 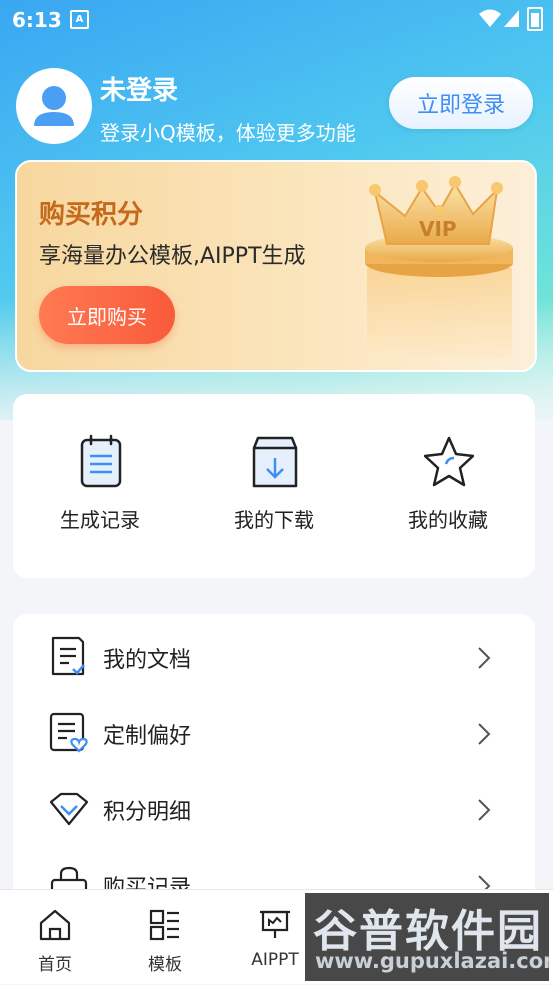 I want to click on quick-action-label: 我的下载, so click(x=274, y=520).